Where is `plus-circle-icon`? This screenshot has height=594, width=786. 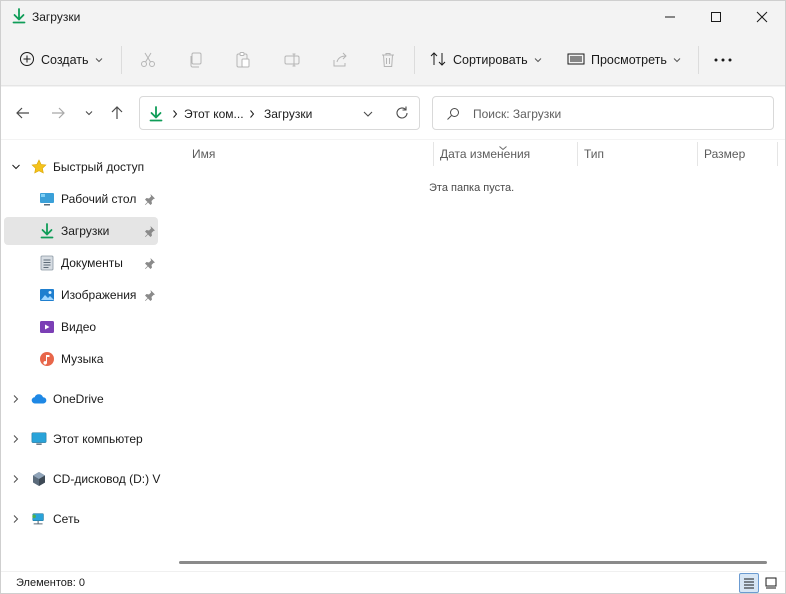
plus-circle-icon is located at coordinates (27, 60).